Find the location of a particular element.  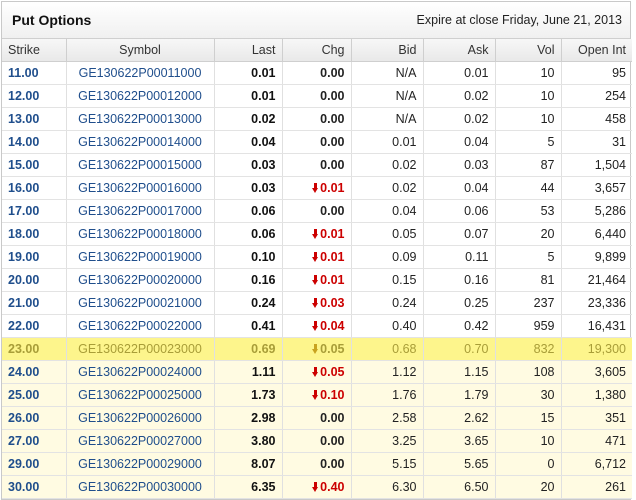

strike-link: 26.00 is located at coordinates (23, 418).